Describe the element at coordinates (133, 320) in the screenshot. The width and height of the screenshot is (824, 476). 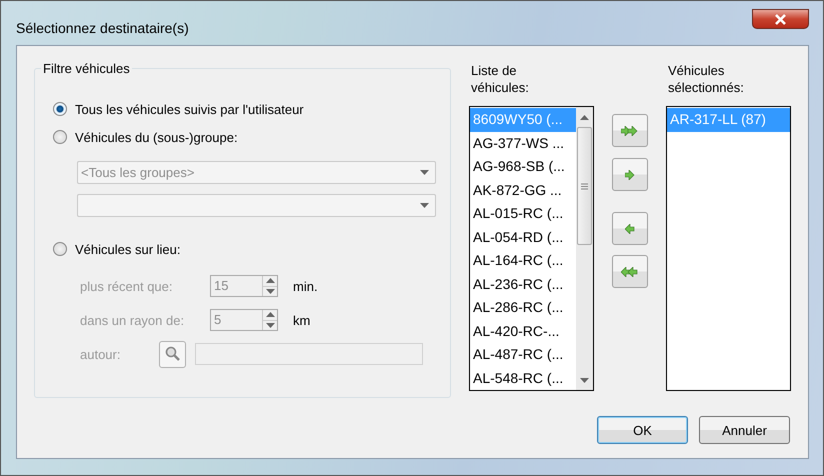
I see `field-label: dans un rayon de:` at that location.